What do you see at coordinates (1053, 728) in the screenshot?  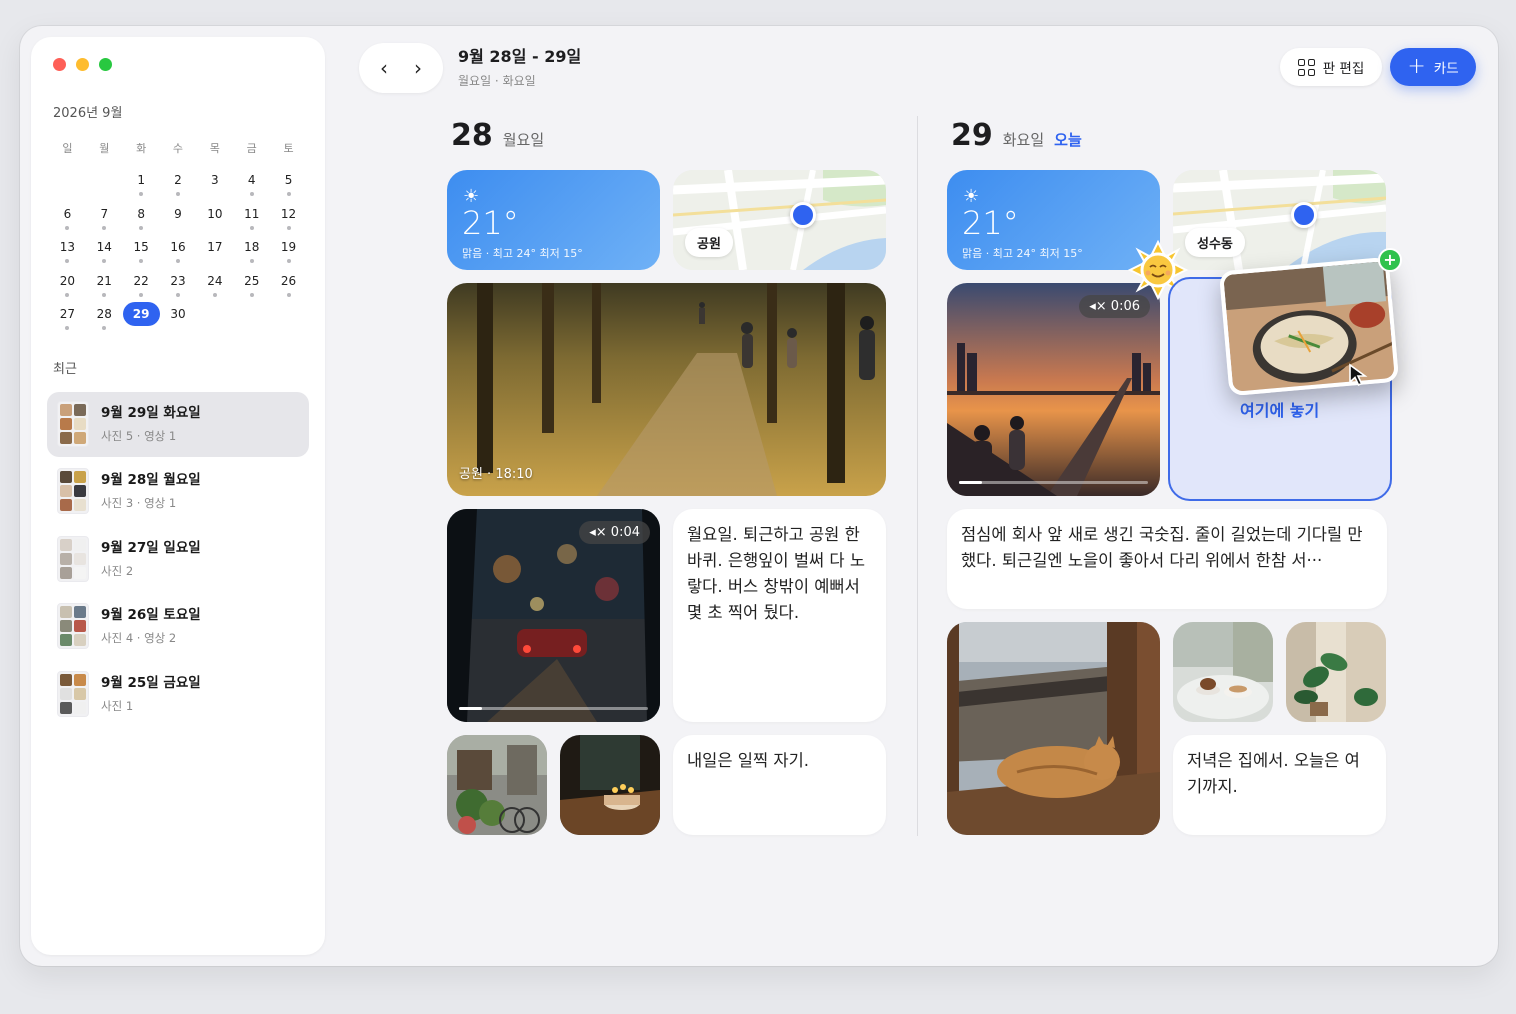 I see `photo-card-cat` at bounding box center [1053, 728].